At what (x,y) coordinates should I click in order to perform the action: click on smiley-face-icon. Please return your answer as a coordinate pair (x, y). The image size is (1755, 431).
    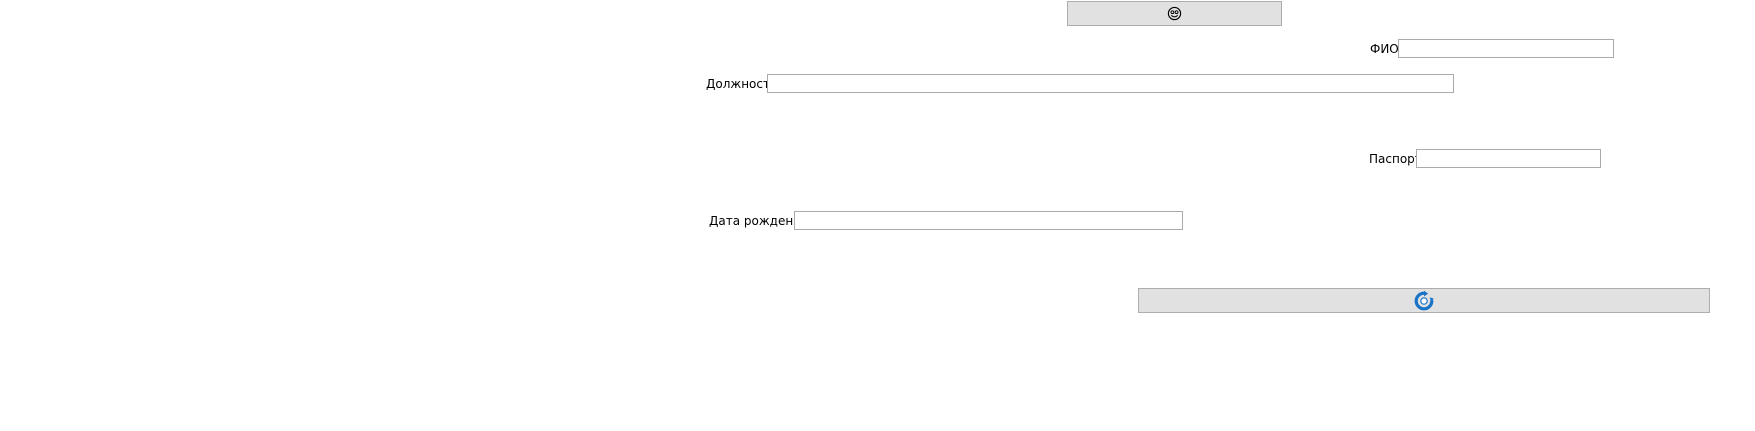
    Looking at the image, I should click on (1174, 13).